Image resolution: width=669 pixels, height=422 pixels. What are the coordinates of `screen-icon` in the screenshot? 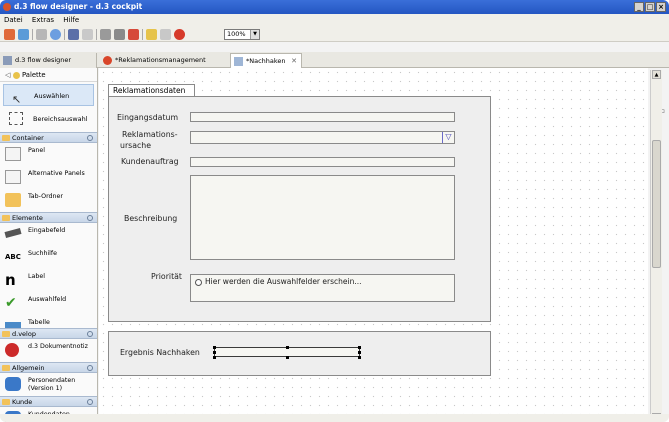 It's located at (23, 34).